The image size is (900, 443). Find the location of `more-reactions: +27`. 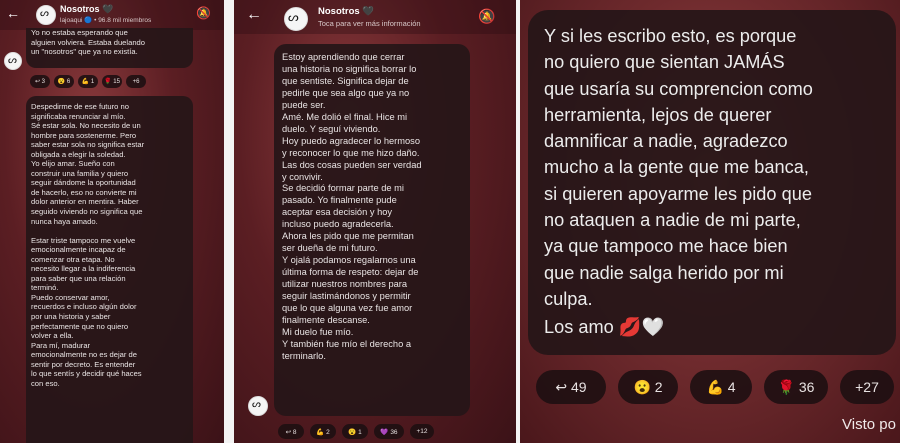

more-reactions: +27 is located at coordinates (867, 387).